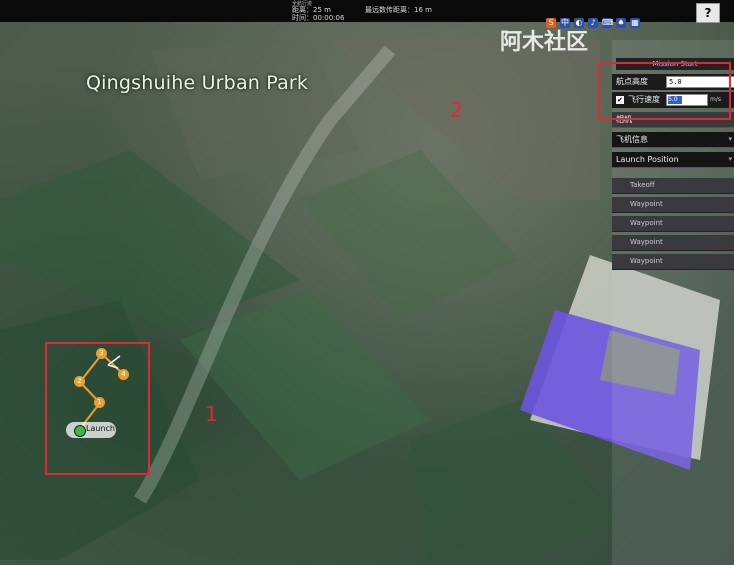 This screenshot has width=734, height=565. What do you see at coordinates (97, 408) in the screenshot?
I see `highlight-box-route` at bounding box center [97, 408].